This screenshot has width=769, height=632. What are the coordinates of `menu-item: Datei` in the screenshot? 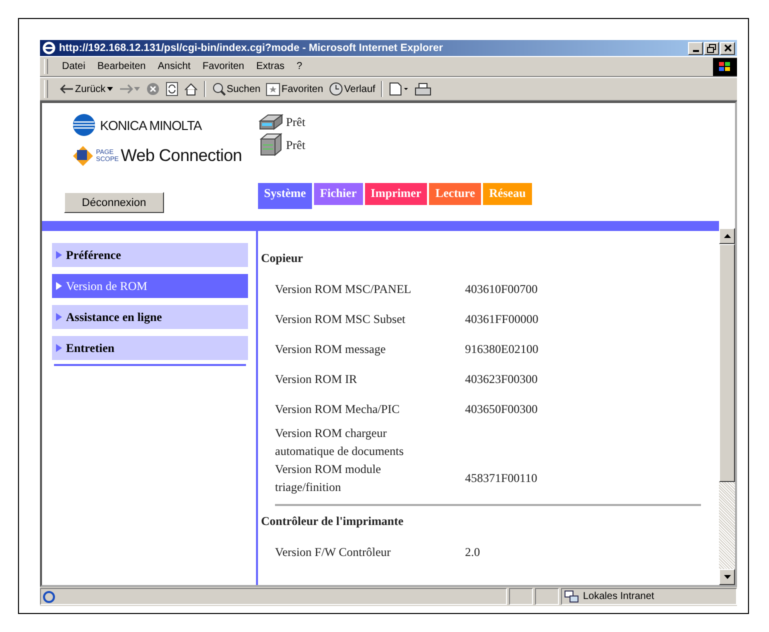 It's located at (74, 66).